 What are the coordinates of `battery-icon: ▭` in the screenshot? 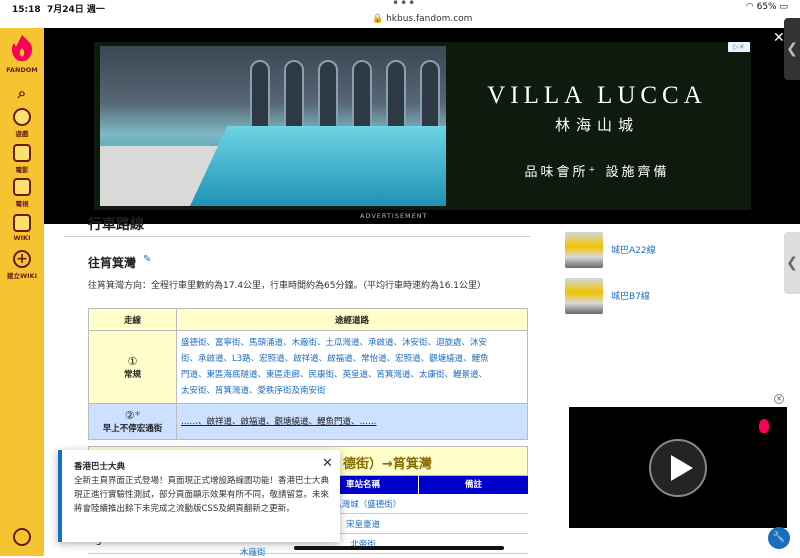 It's located at (783, 7).